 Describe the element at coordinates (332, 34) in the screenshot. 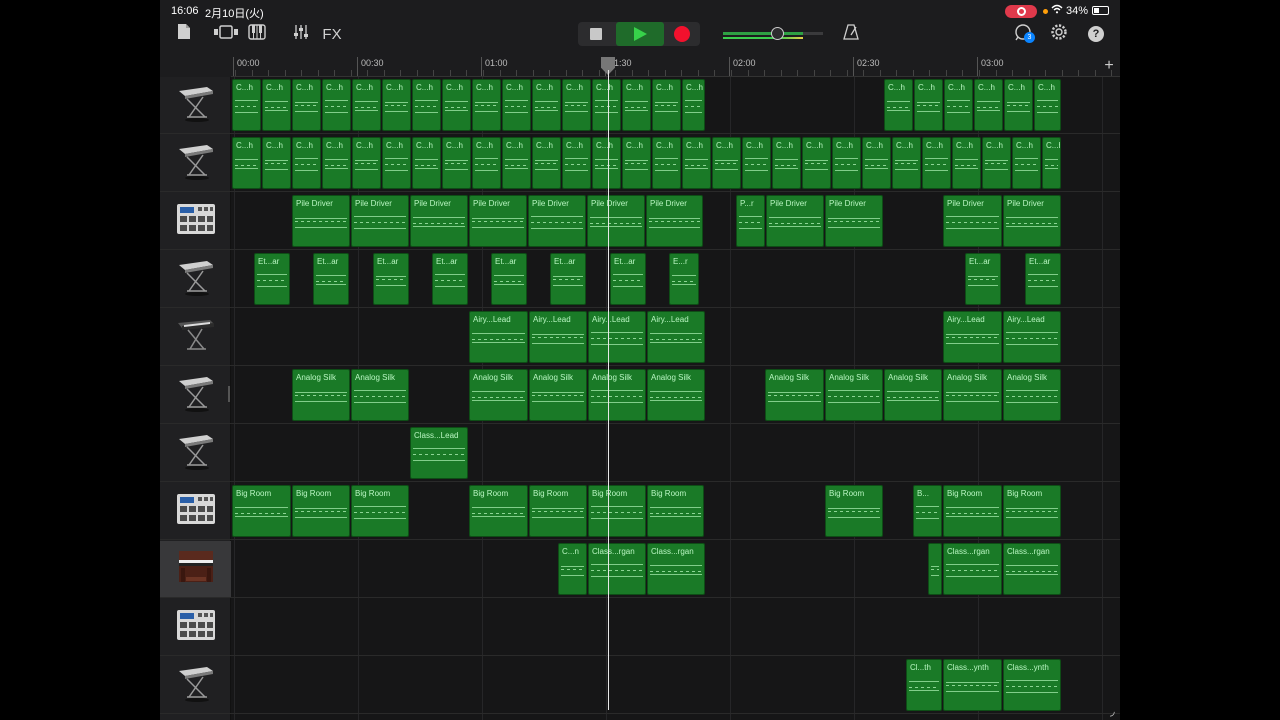

I see `fx-button: FX` at that location.